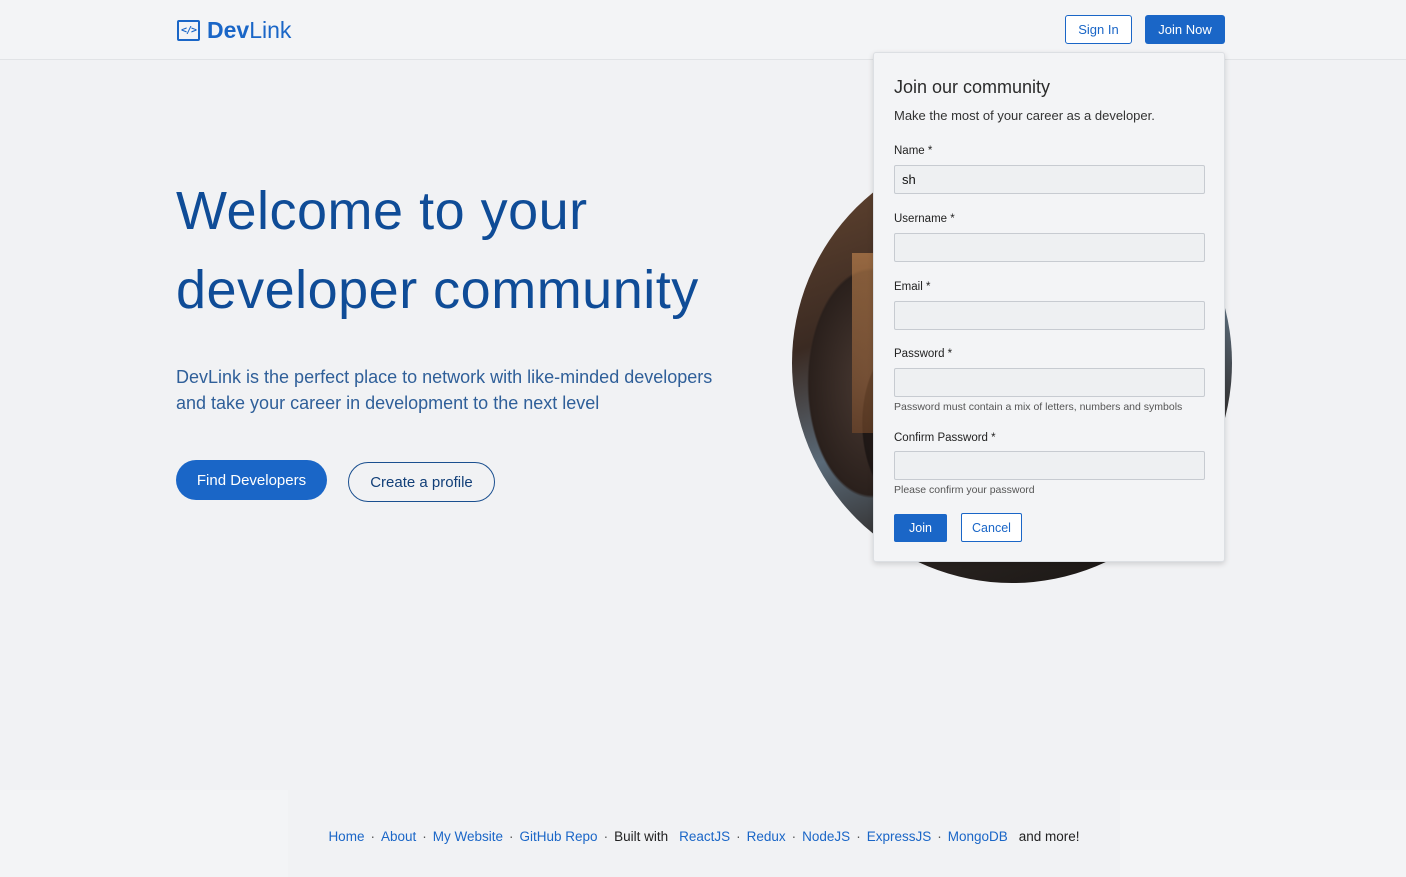 The image size is (1406, 877). I want to click on username-label: Username *, so click(924, 219).